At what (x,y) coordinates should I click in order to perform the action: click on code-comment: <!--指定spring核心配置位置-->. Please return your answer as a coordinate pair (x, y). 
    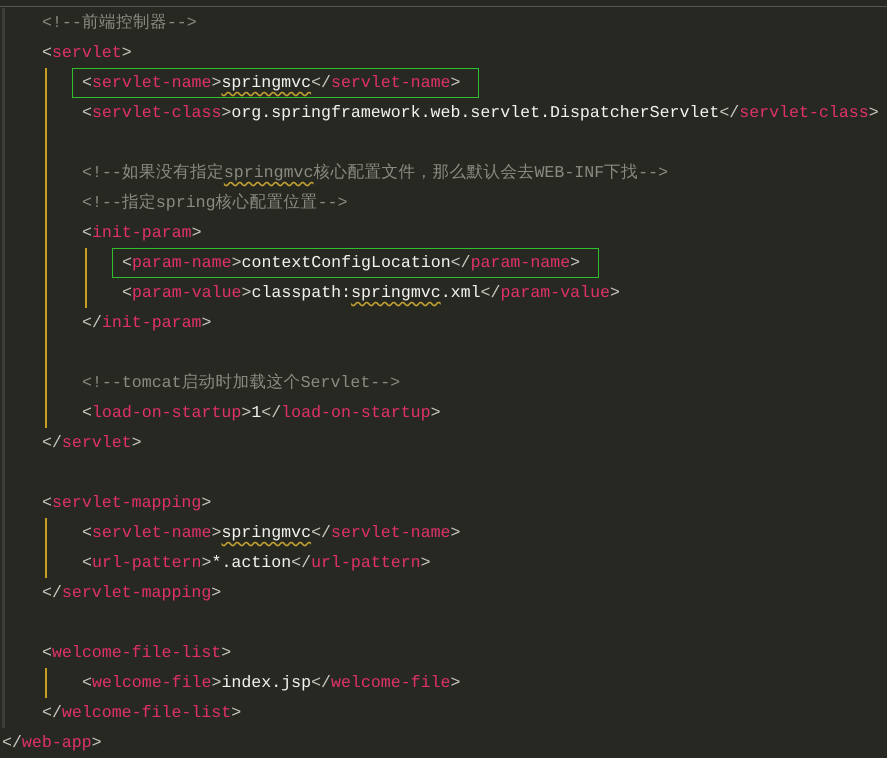
    Looking at the image, I should click on (215, 203).